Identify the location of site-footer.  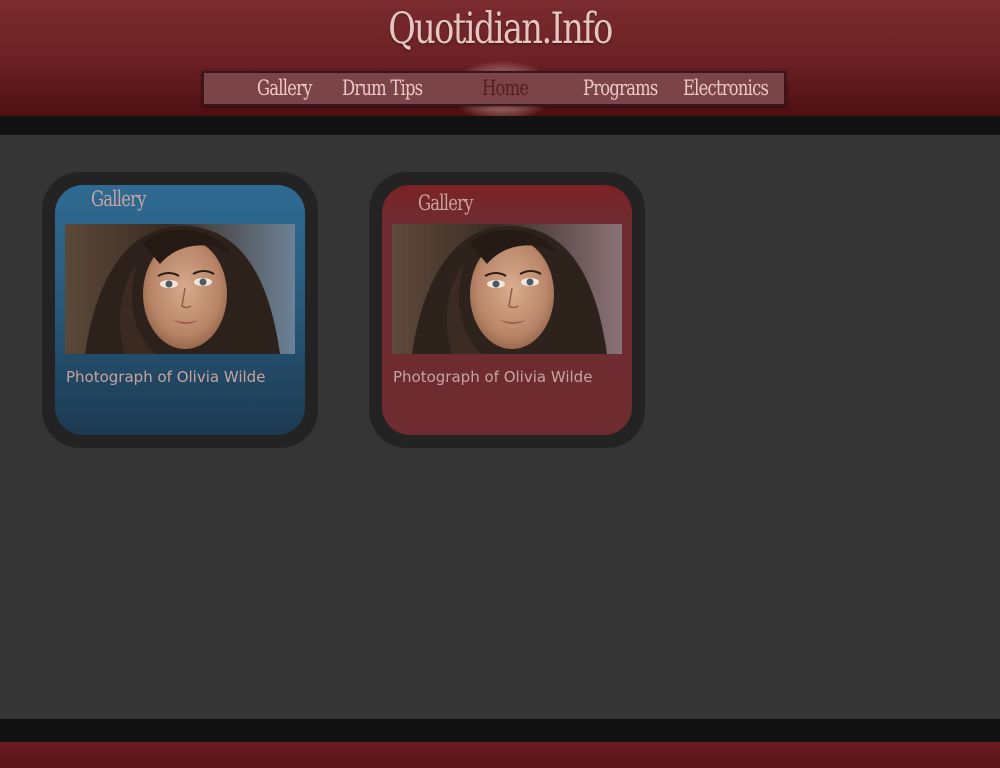
(500, 755).